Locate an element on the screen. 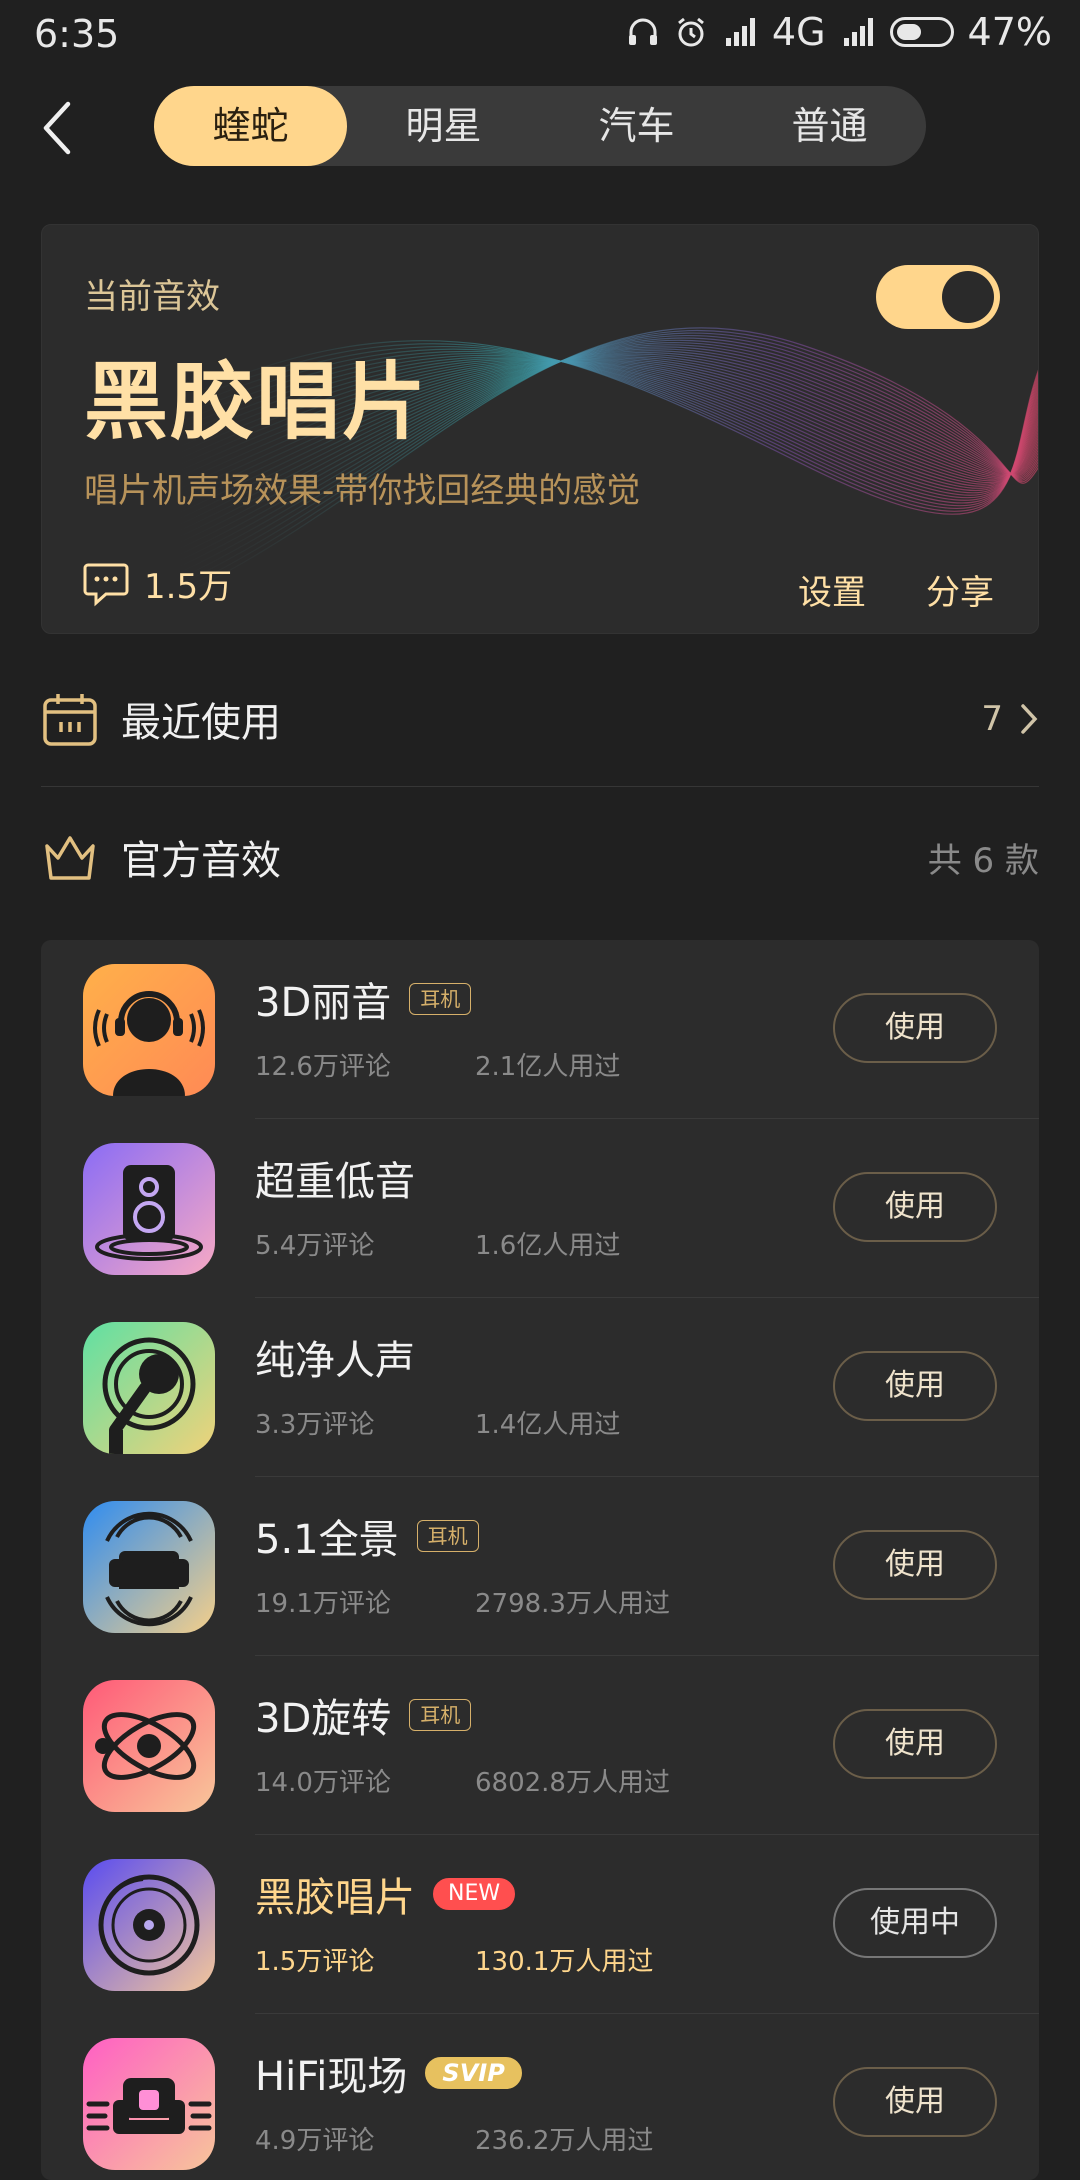 The width and height of the screenshot is (1080, 2180). user-count: 130.1万人用过 is located at coordinates (564, 1962).